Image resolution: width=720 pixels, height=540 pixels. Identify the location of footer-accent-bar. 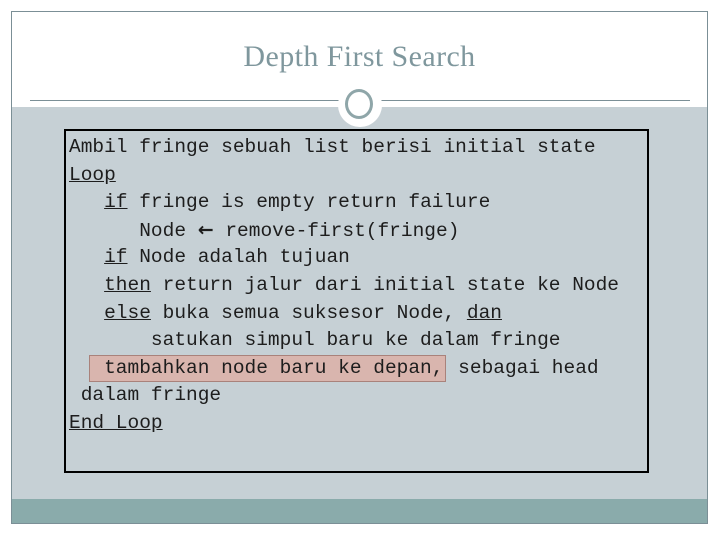
(359, 511).